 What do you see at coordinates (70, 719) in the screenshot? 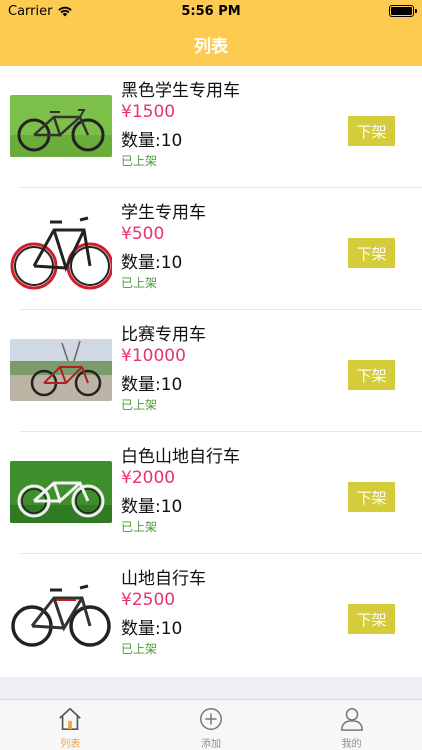
I see `home-icon` at bounding box center [70, 719].